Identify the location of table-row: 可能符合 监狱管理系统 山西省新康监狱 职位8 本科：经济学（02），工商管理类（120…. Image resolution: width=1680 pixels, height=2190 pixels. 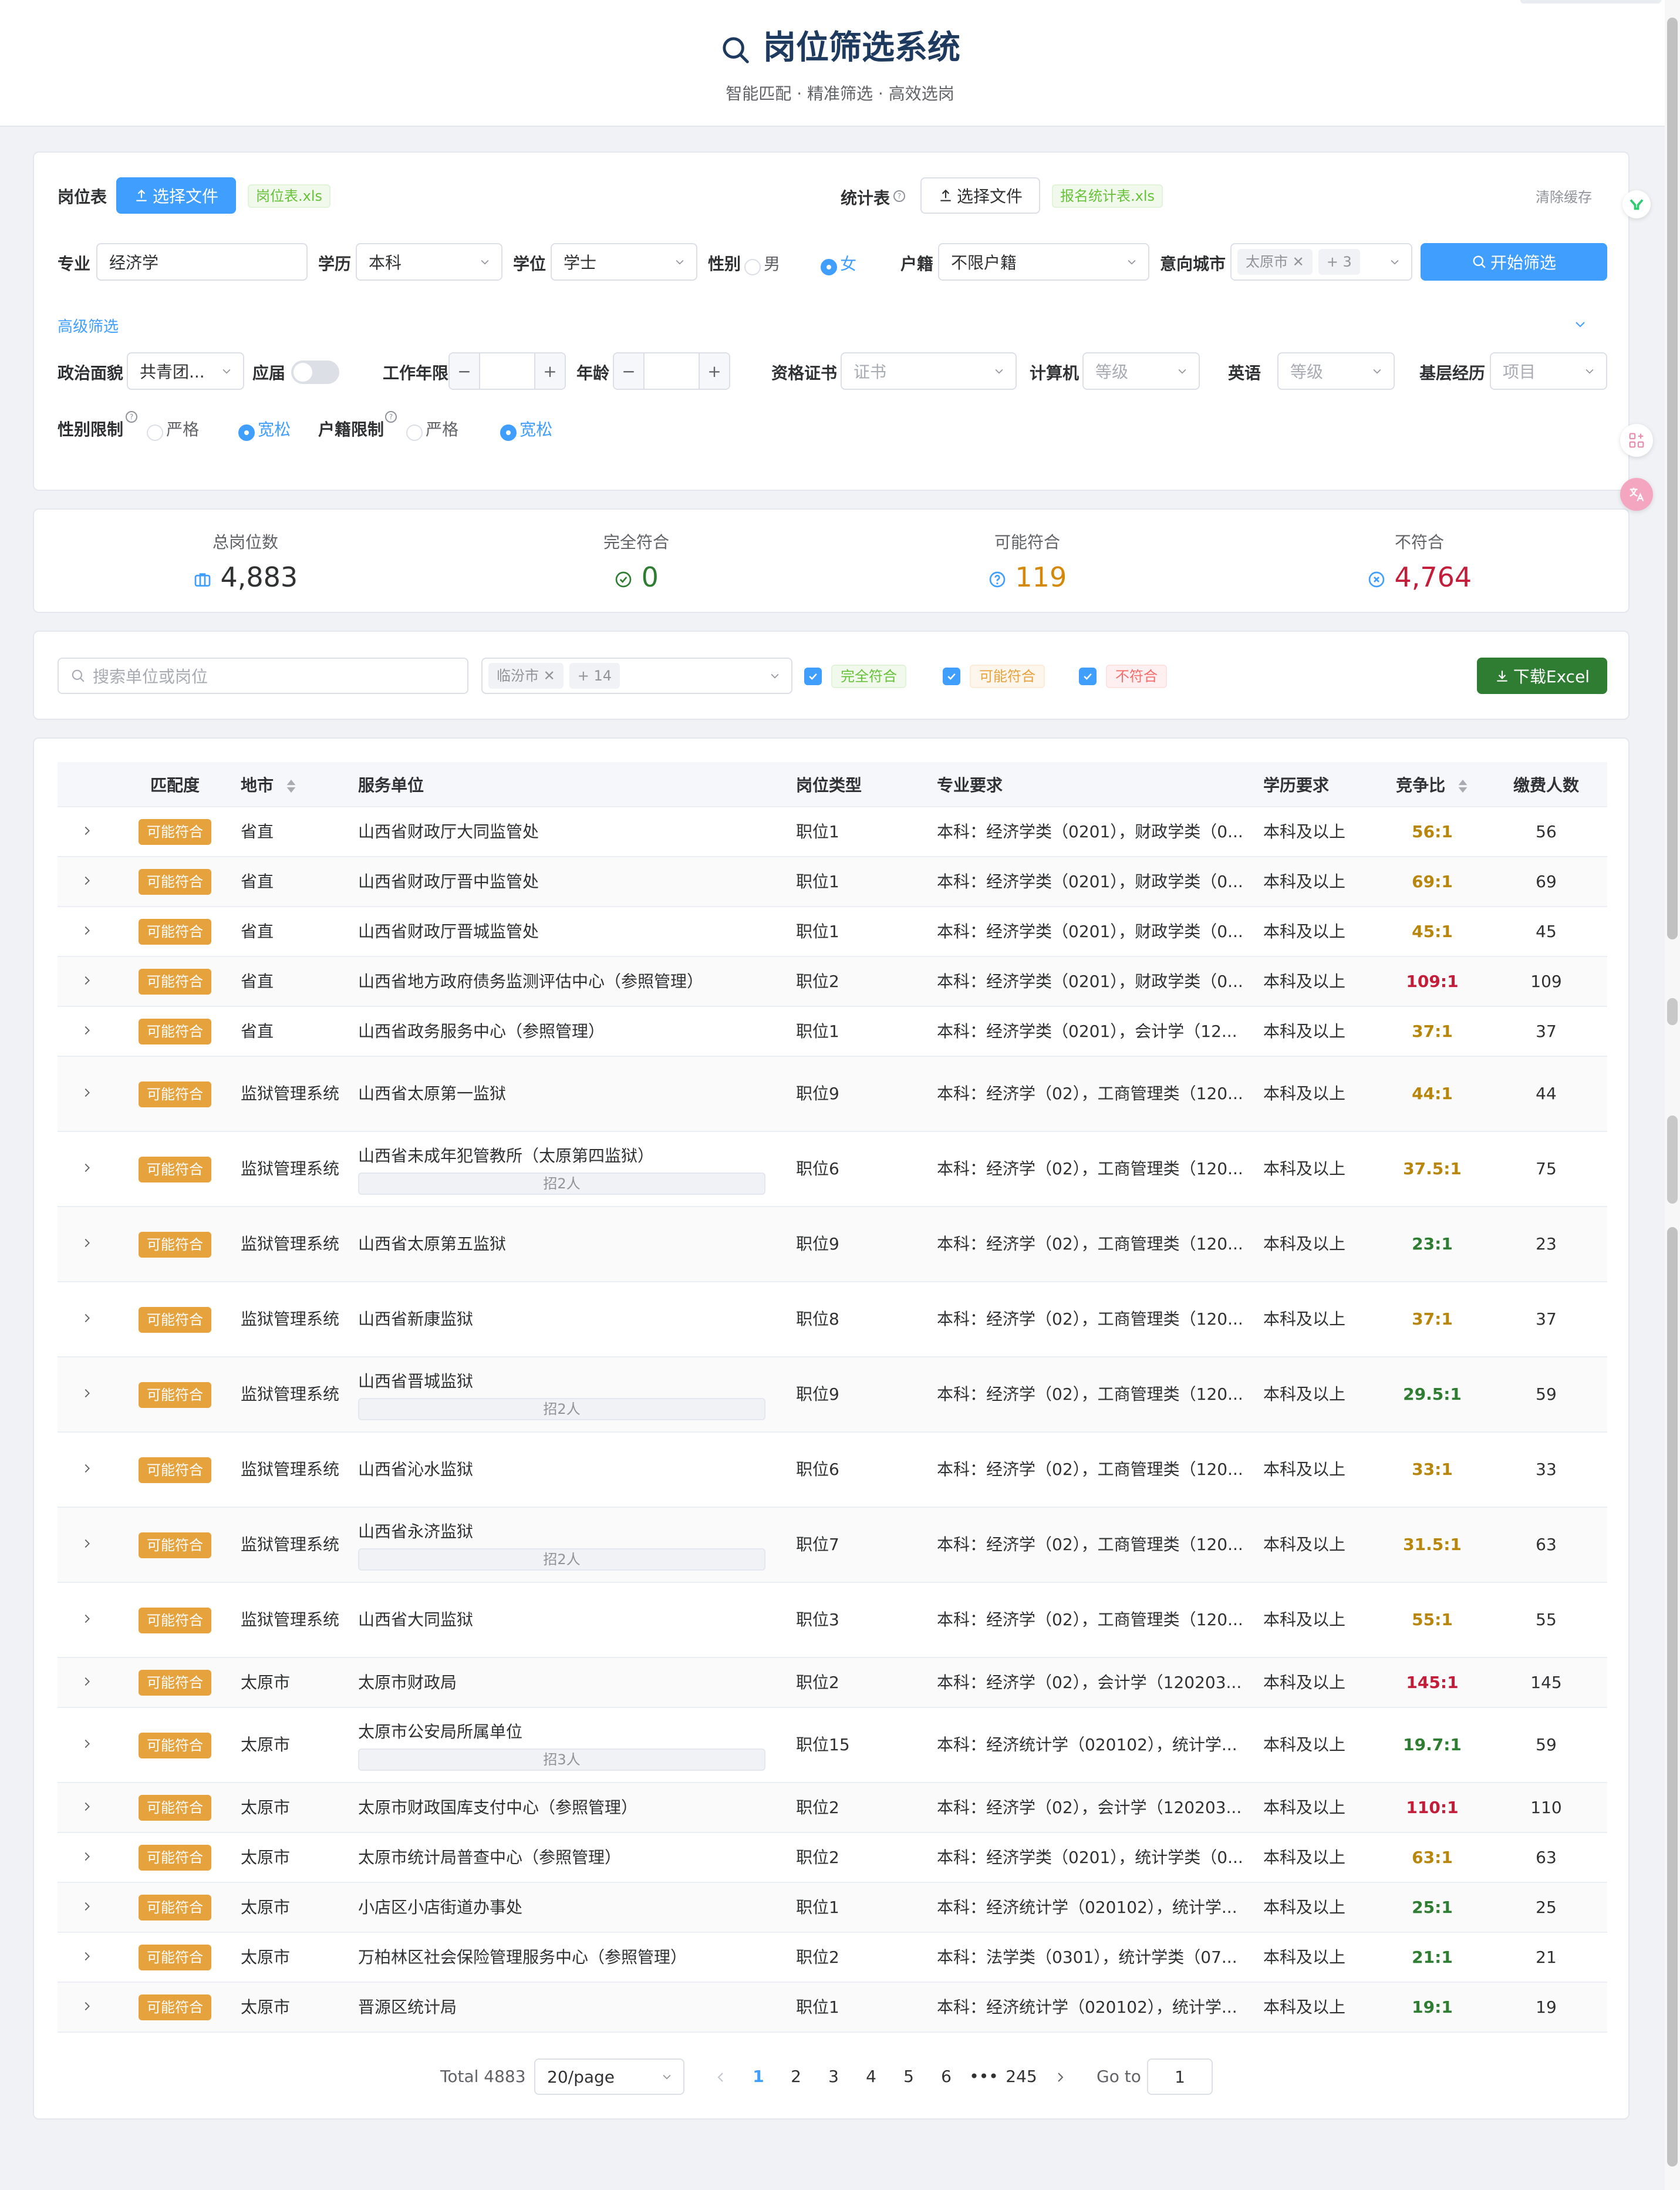
(832, 1319).